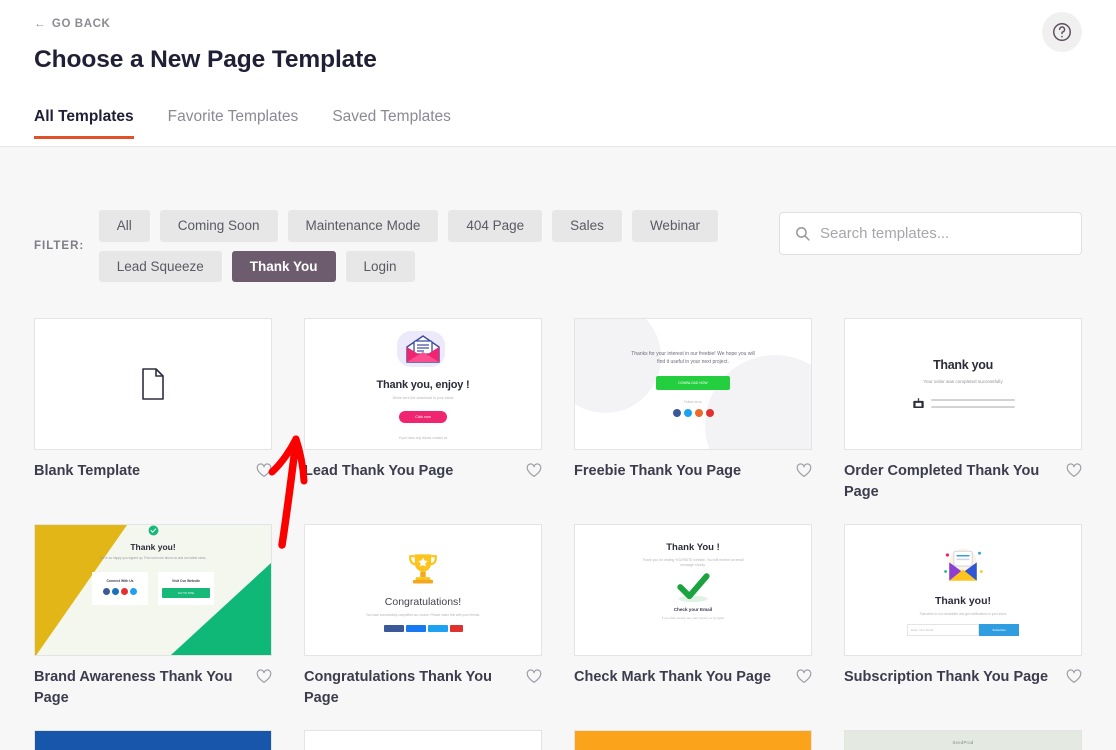 Image resolution: width=1116 pixels, height=750 pixels. I want to click on envelope-icon, so click(421, 350).